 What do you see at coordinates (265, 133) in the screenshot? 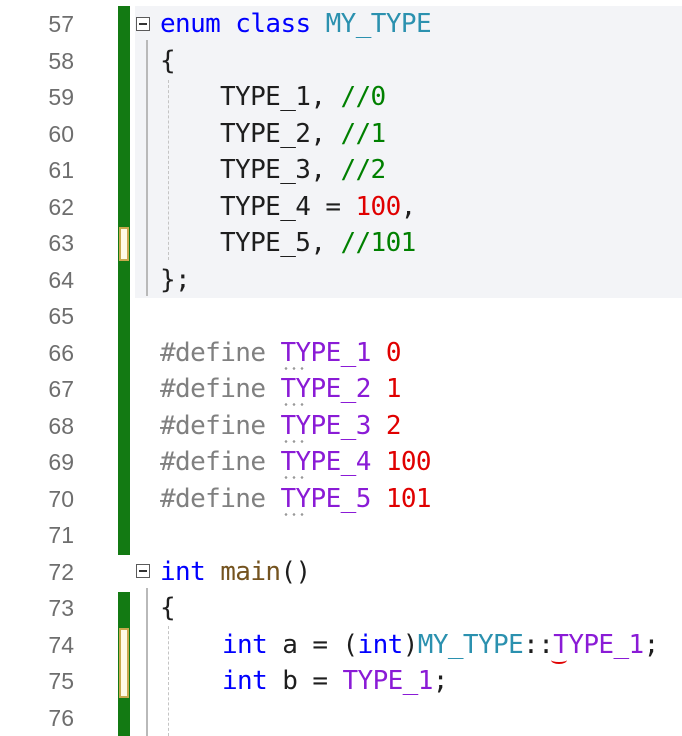
I see `enum-member: TYPE_2` at bounding box center [265, 133].